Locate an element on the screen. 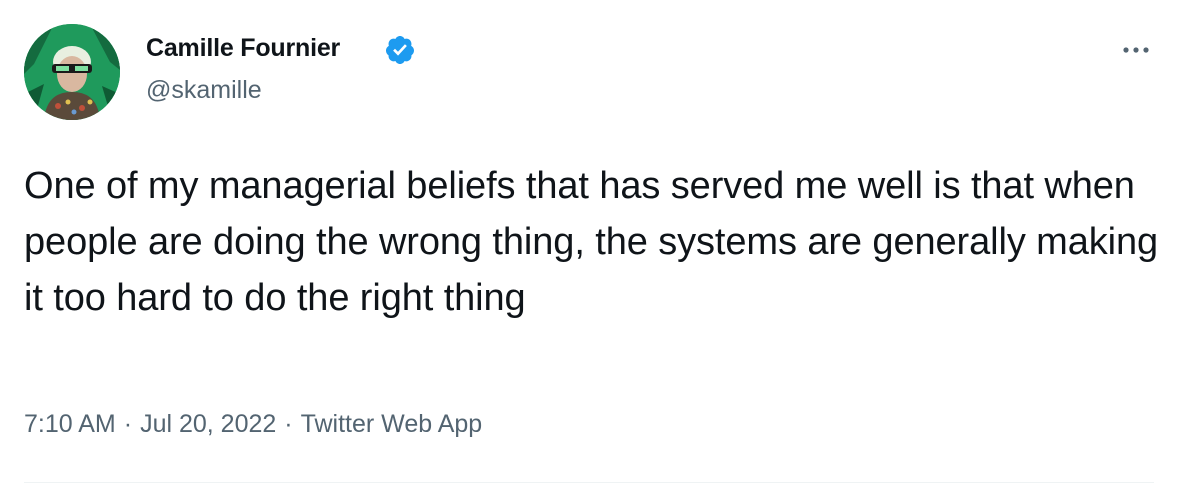 Image resolution: width=1178 pixels, height=484 pixels. avatar is located at coordinates (72, 72).